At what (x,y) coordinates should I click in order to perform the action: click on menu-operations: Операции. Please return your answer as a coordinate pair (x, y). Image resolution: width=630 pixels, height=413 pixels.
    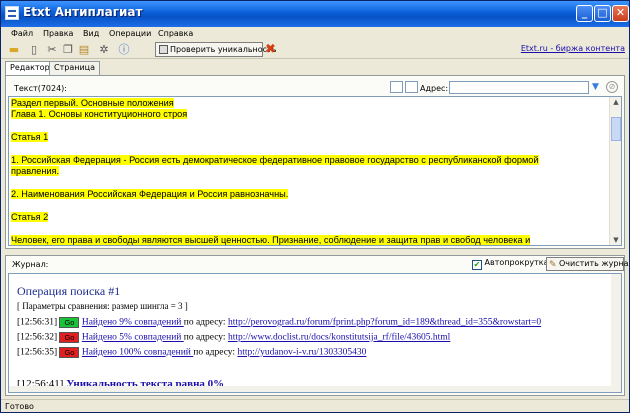
    Looking at the image, I should click on (130, 33).